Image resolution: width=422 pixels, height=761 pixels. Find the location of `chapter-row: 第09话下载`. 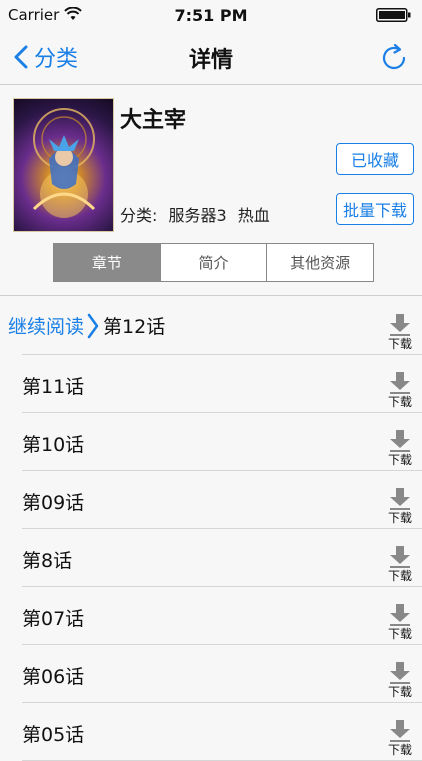

chapter-row: 第09话下载 is located at coordinates (211, 500).